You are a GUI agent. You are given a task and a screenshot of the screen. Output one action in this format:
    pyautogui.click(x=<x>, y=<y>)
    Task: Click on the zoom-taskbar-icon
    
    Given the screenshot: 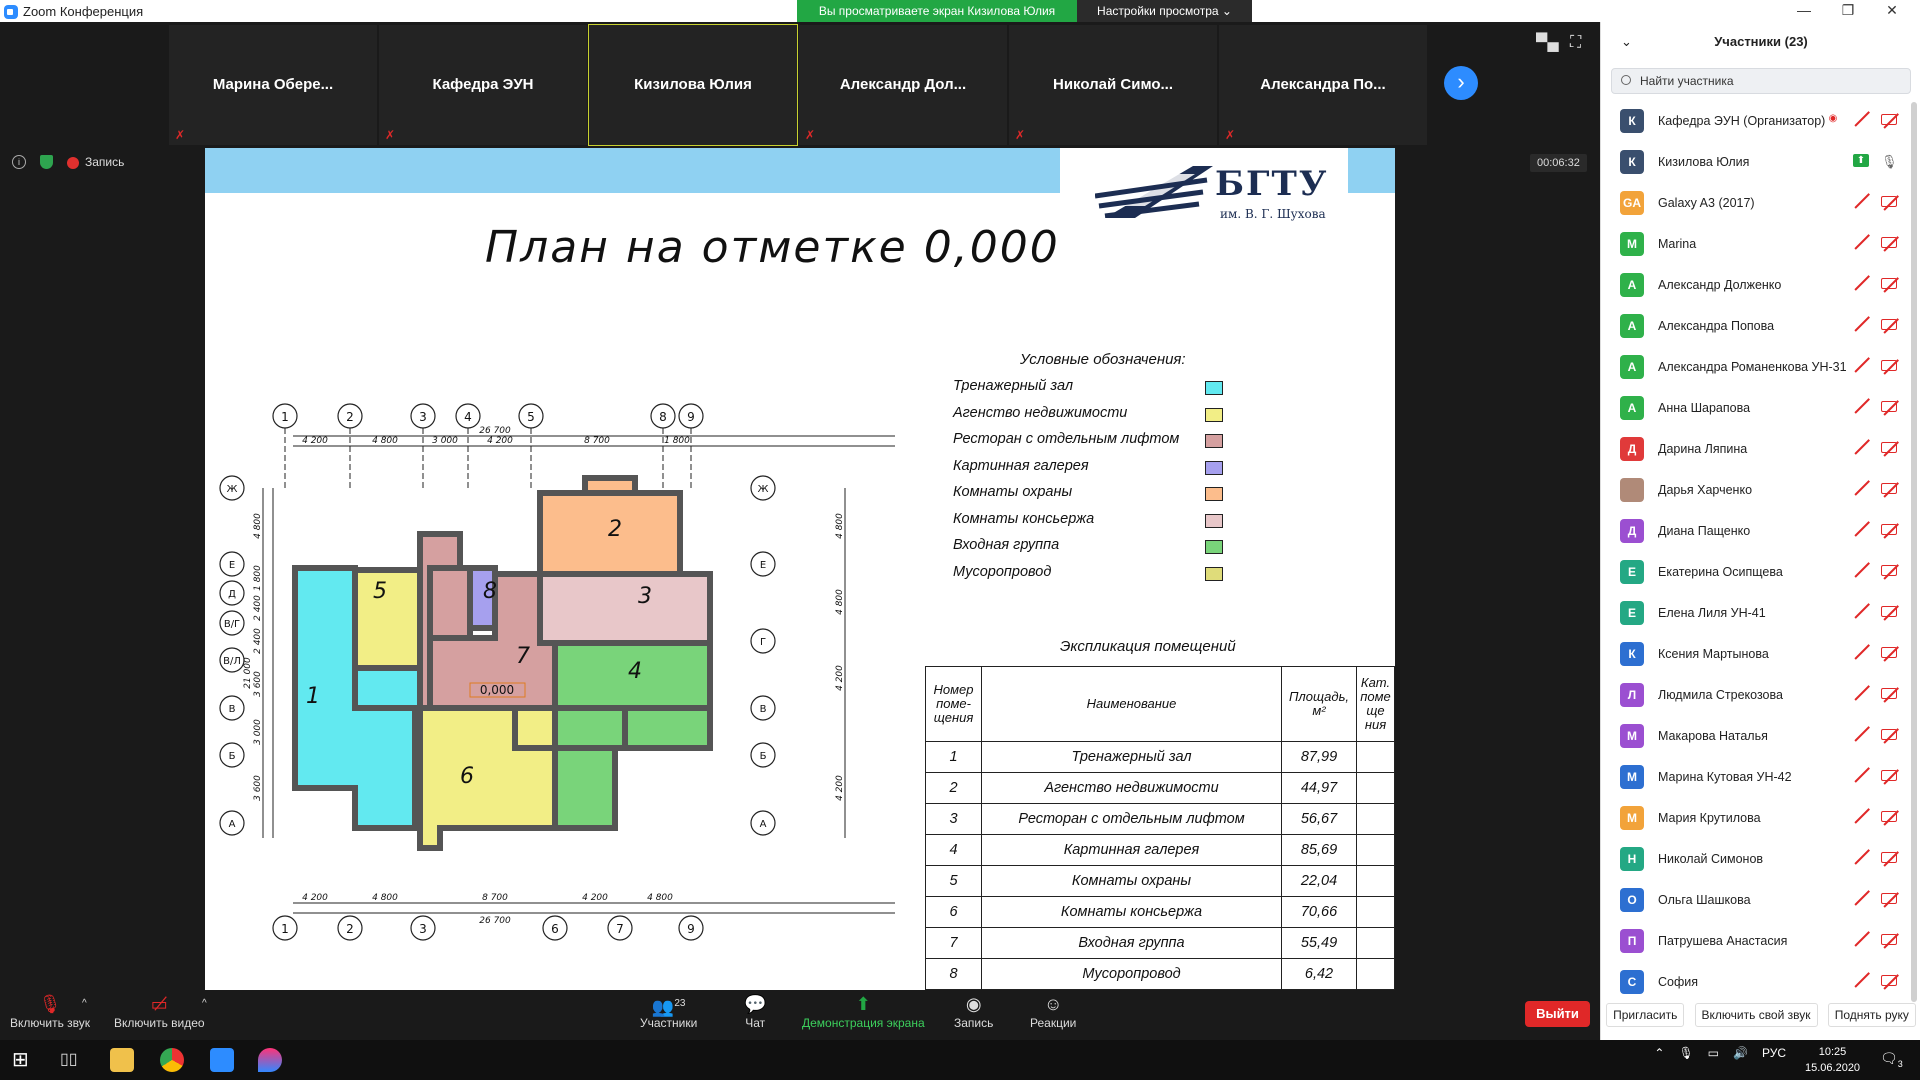 What is the action you would take?
    pyautogui.click(x=222, y=1060)
    